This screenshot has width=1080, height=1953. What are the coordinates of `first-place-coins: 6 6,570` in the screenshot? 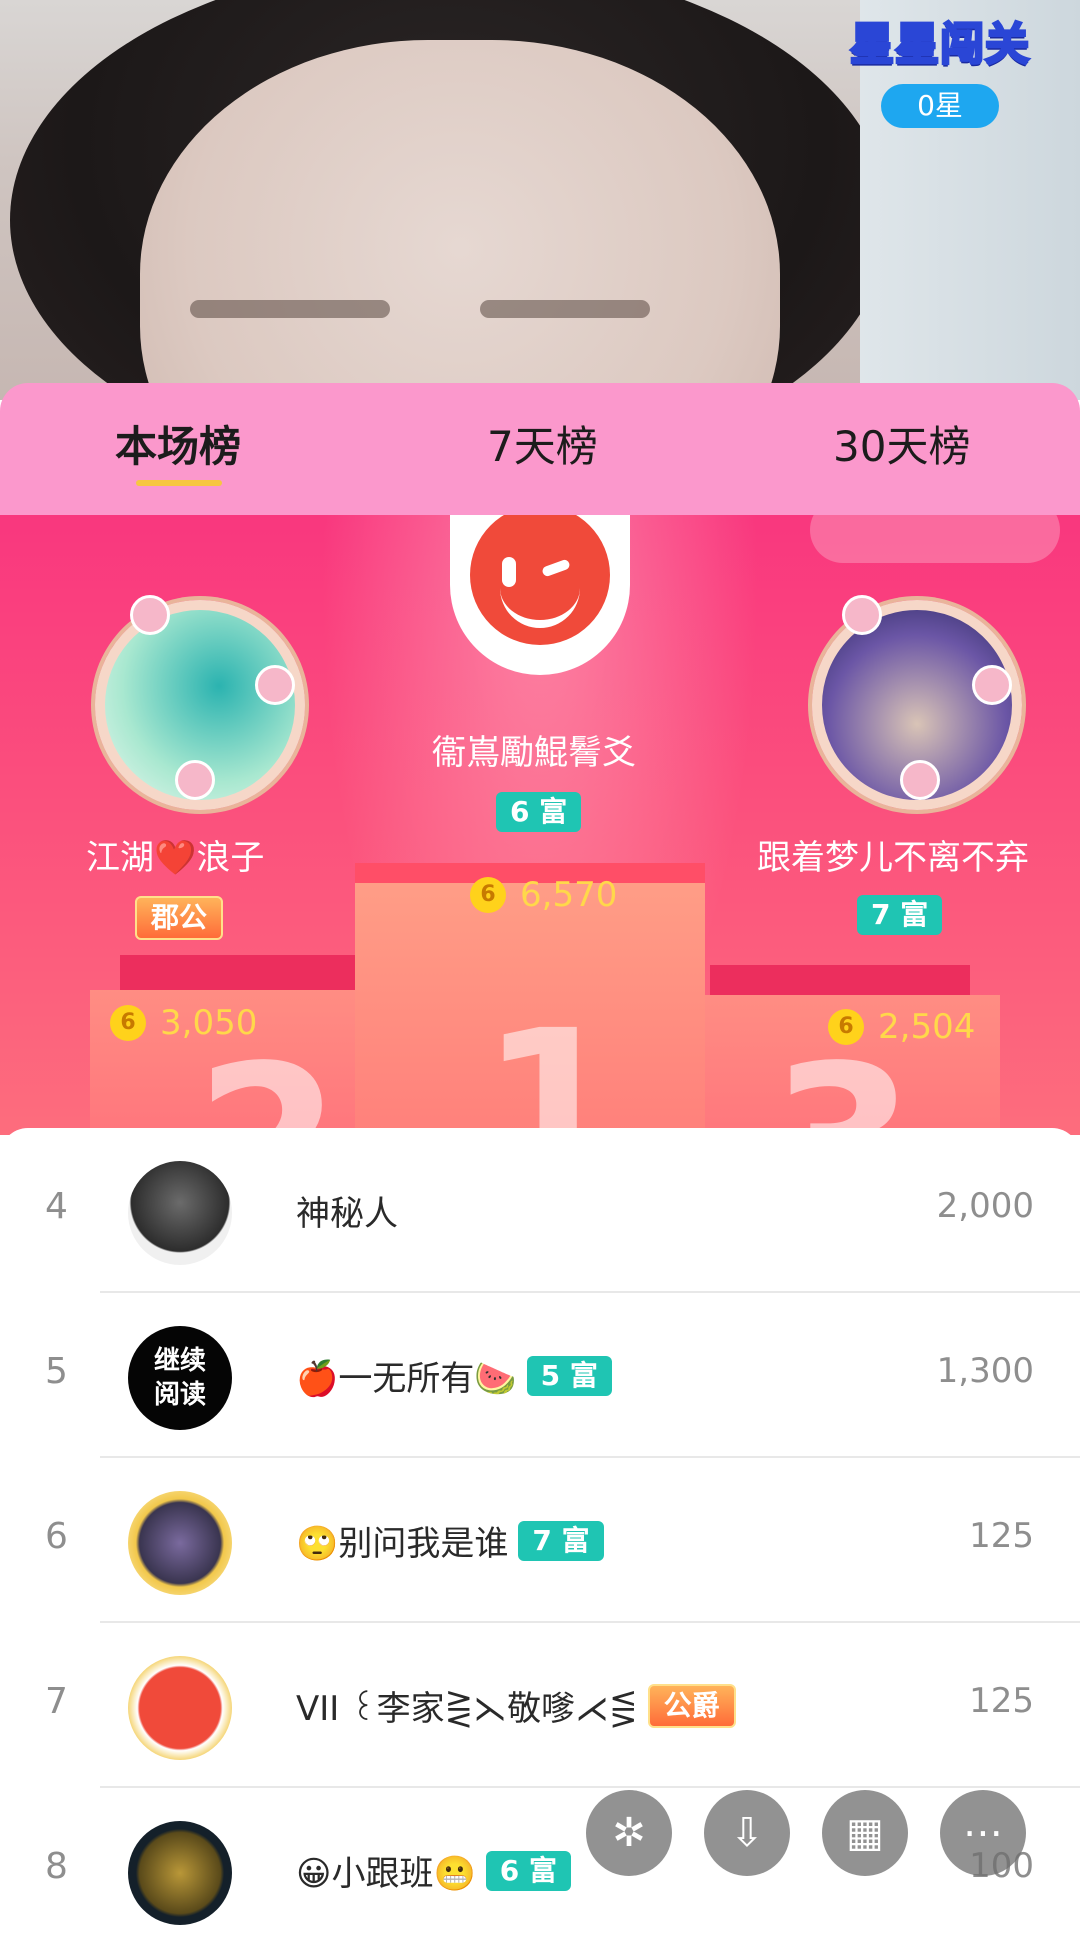 It's located at (543, 895).